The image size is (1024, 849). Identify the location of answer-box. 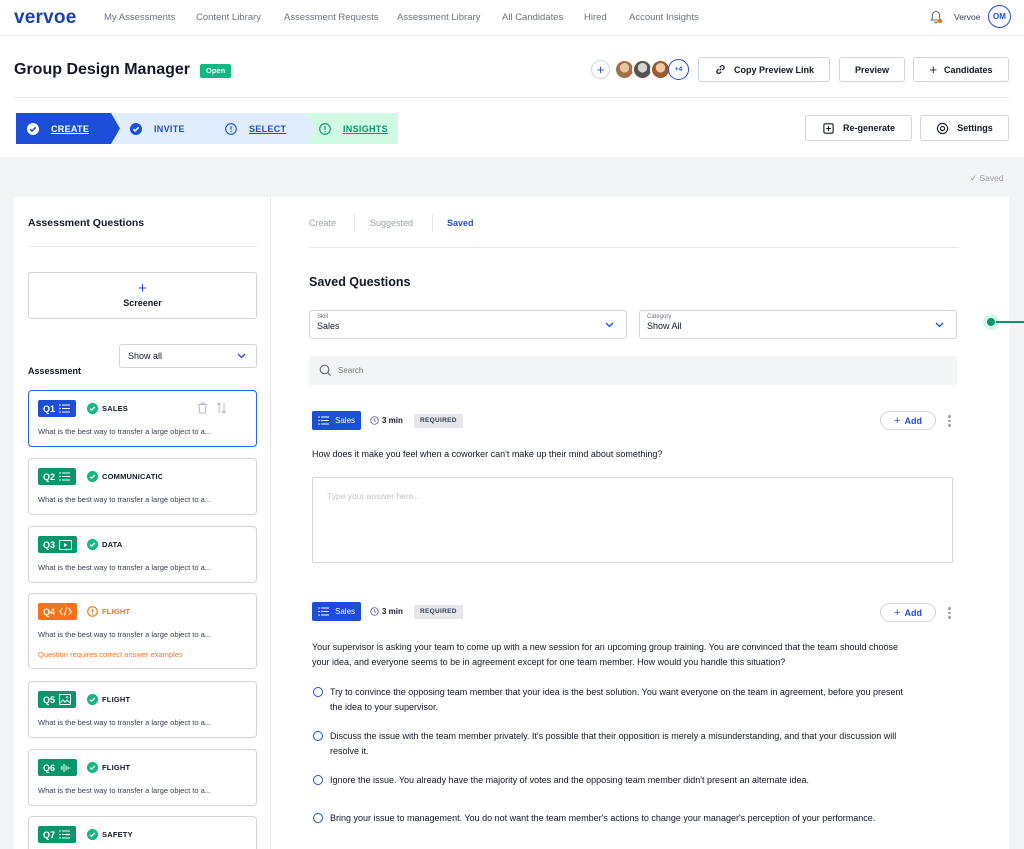
(632, 520).